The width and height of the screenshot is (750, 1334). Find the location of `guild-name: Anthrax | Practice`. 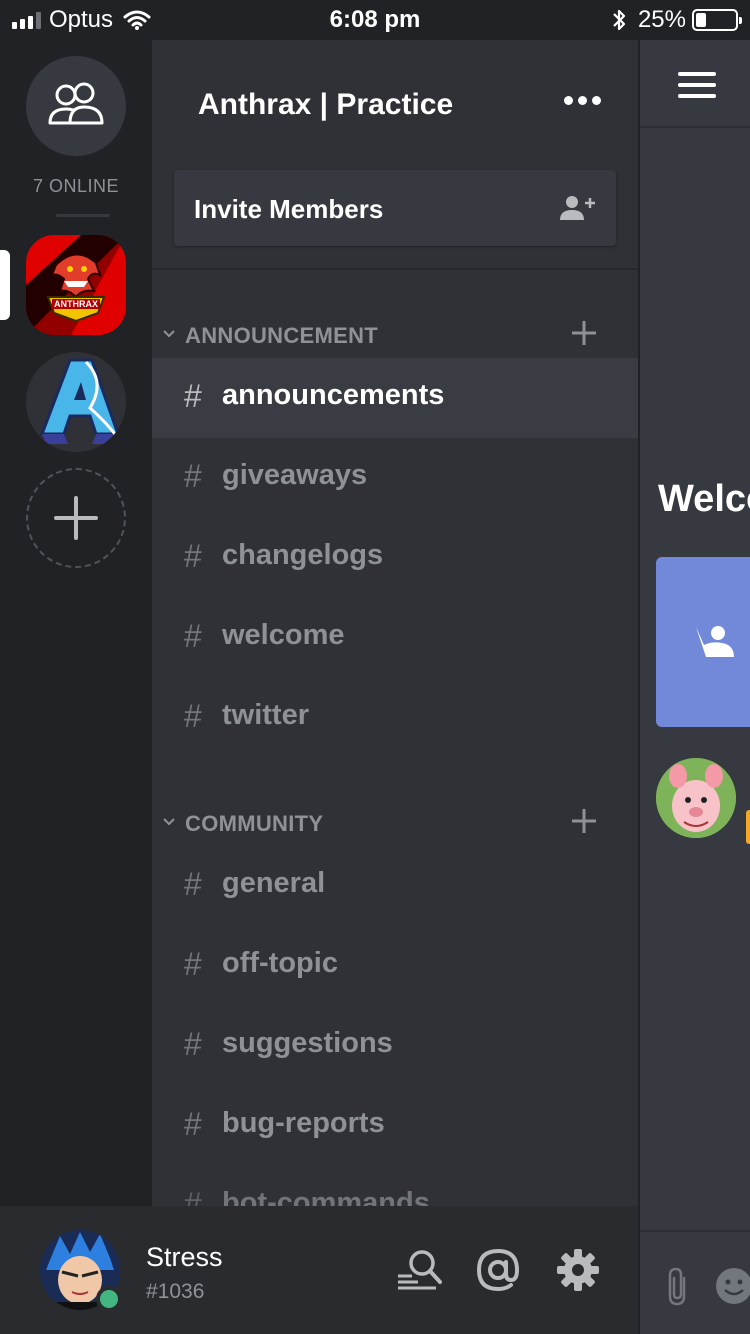

guild-name: Anthrax | Practice is located at coordinates (326, 104).